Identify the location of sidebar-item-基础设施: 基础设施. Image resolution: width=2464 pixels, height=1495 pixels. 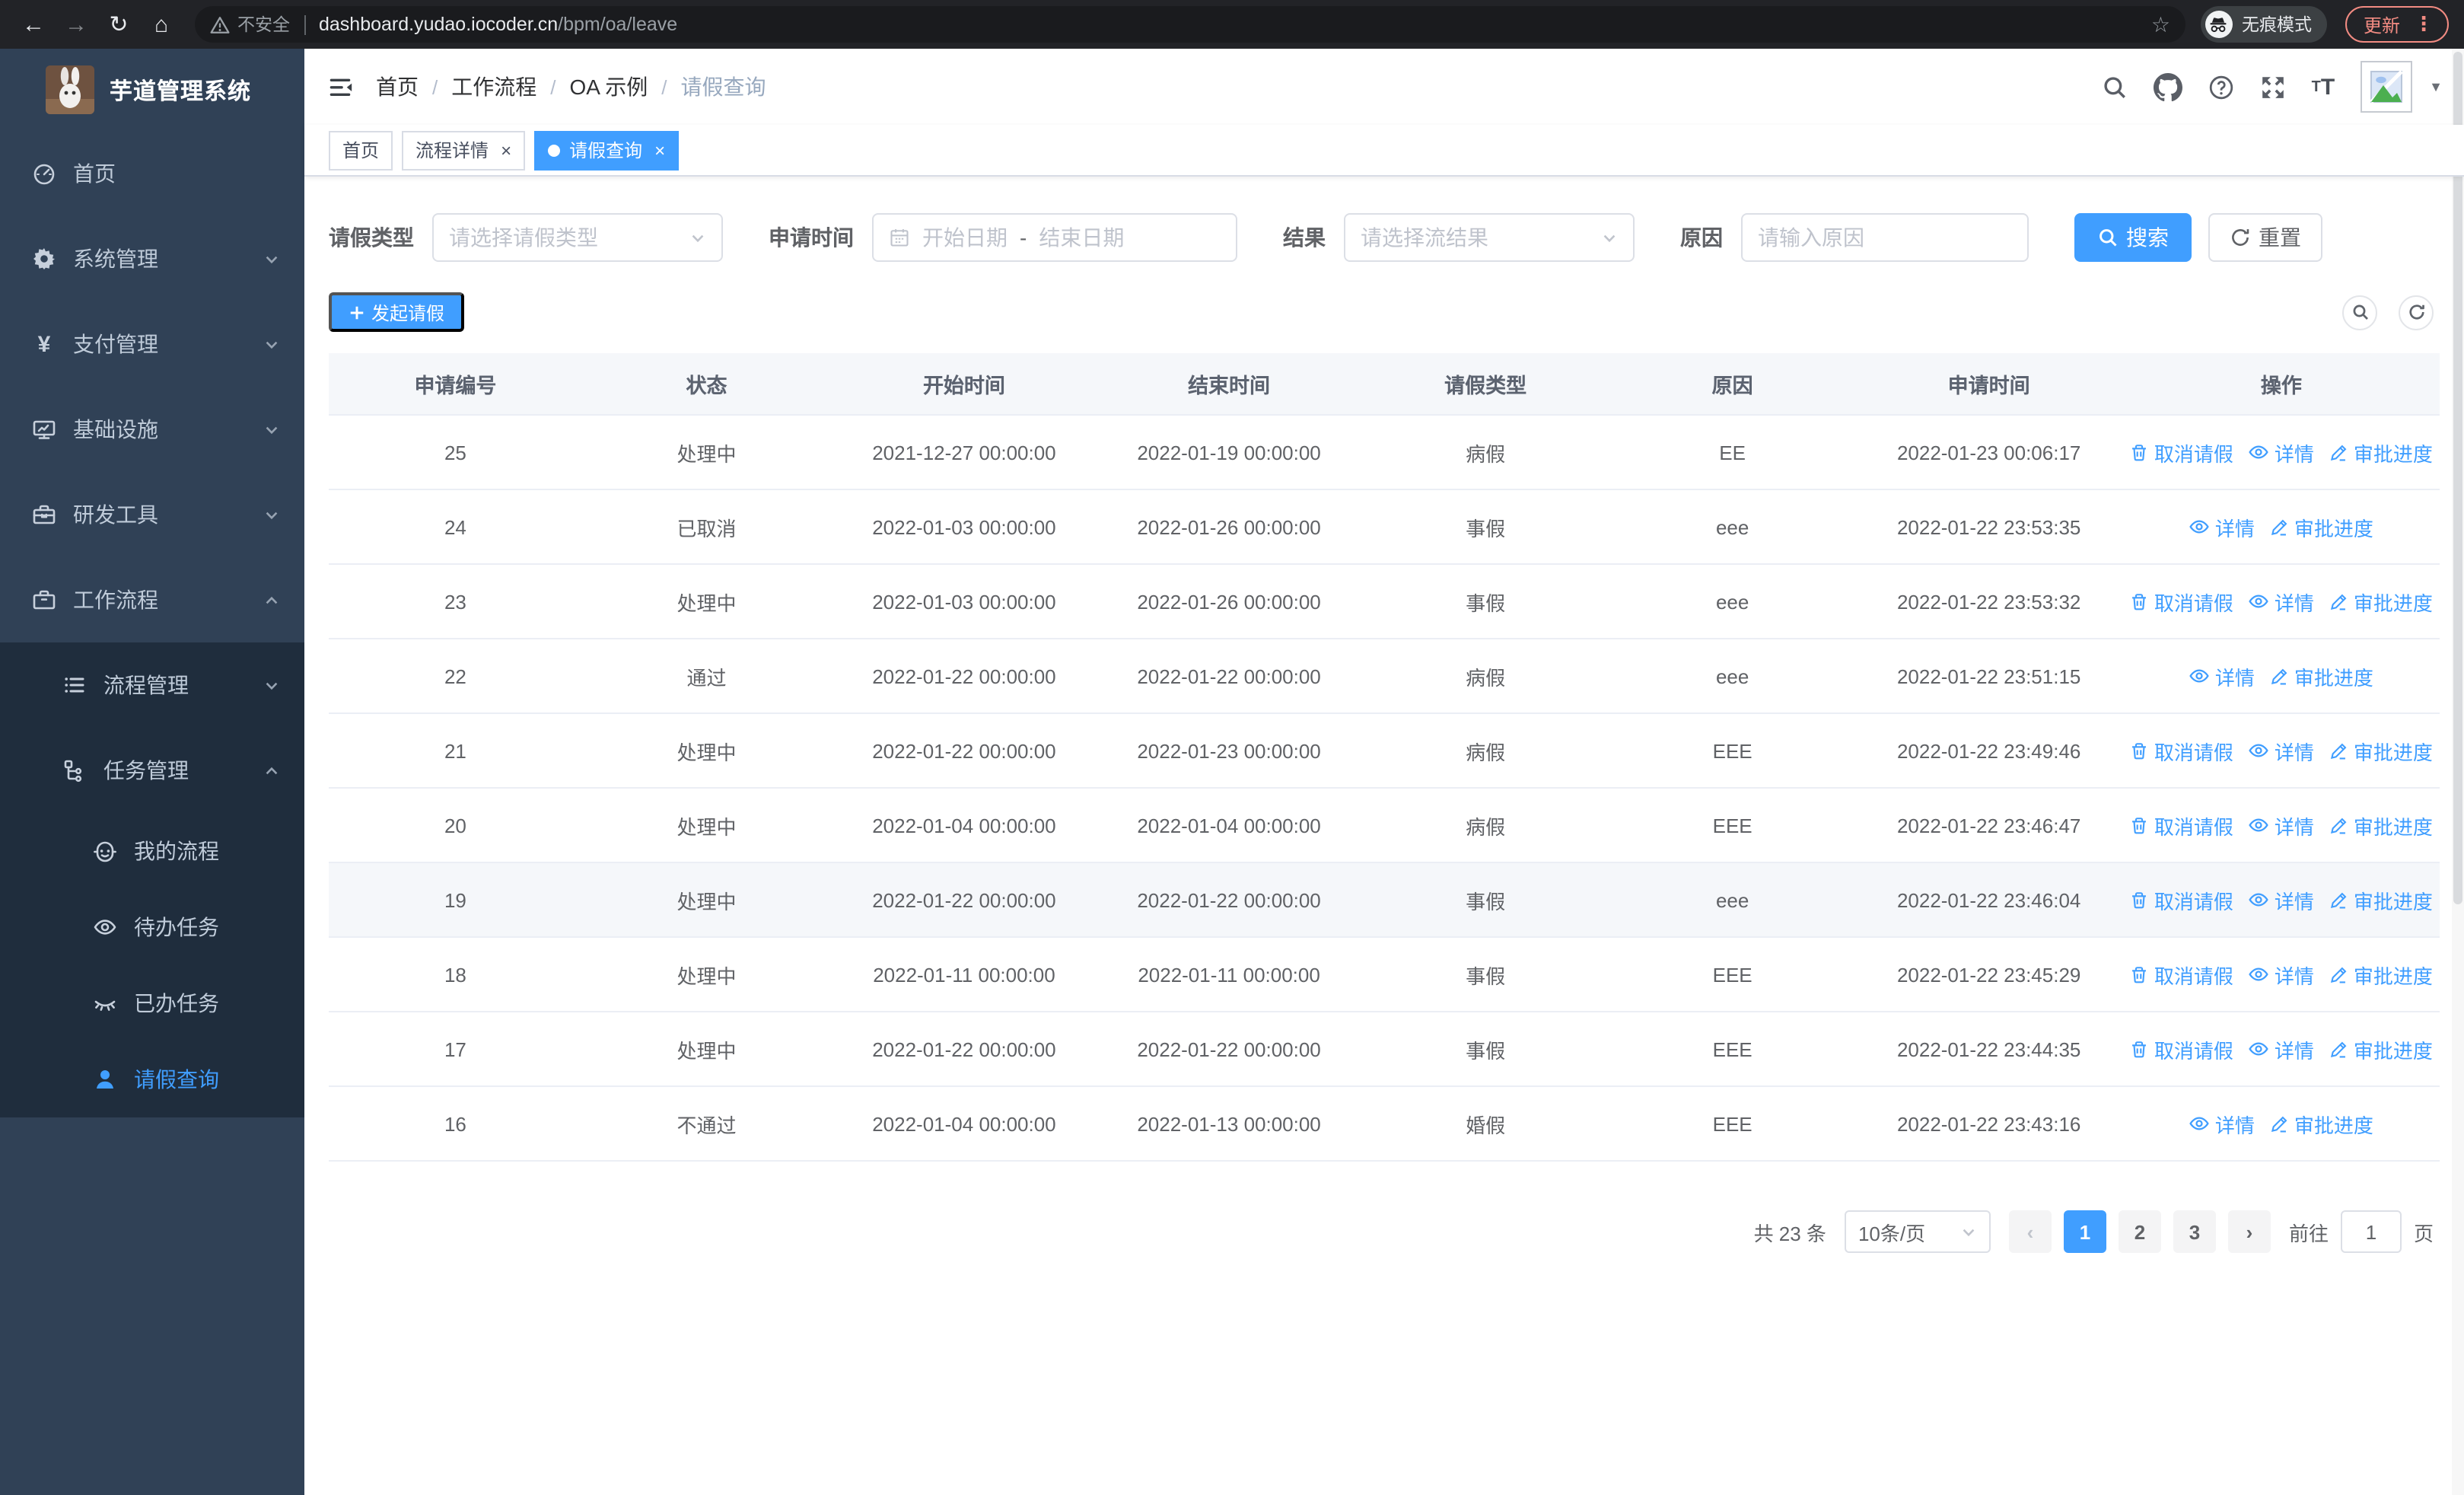
(152, 429).